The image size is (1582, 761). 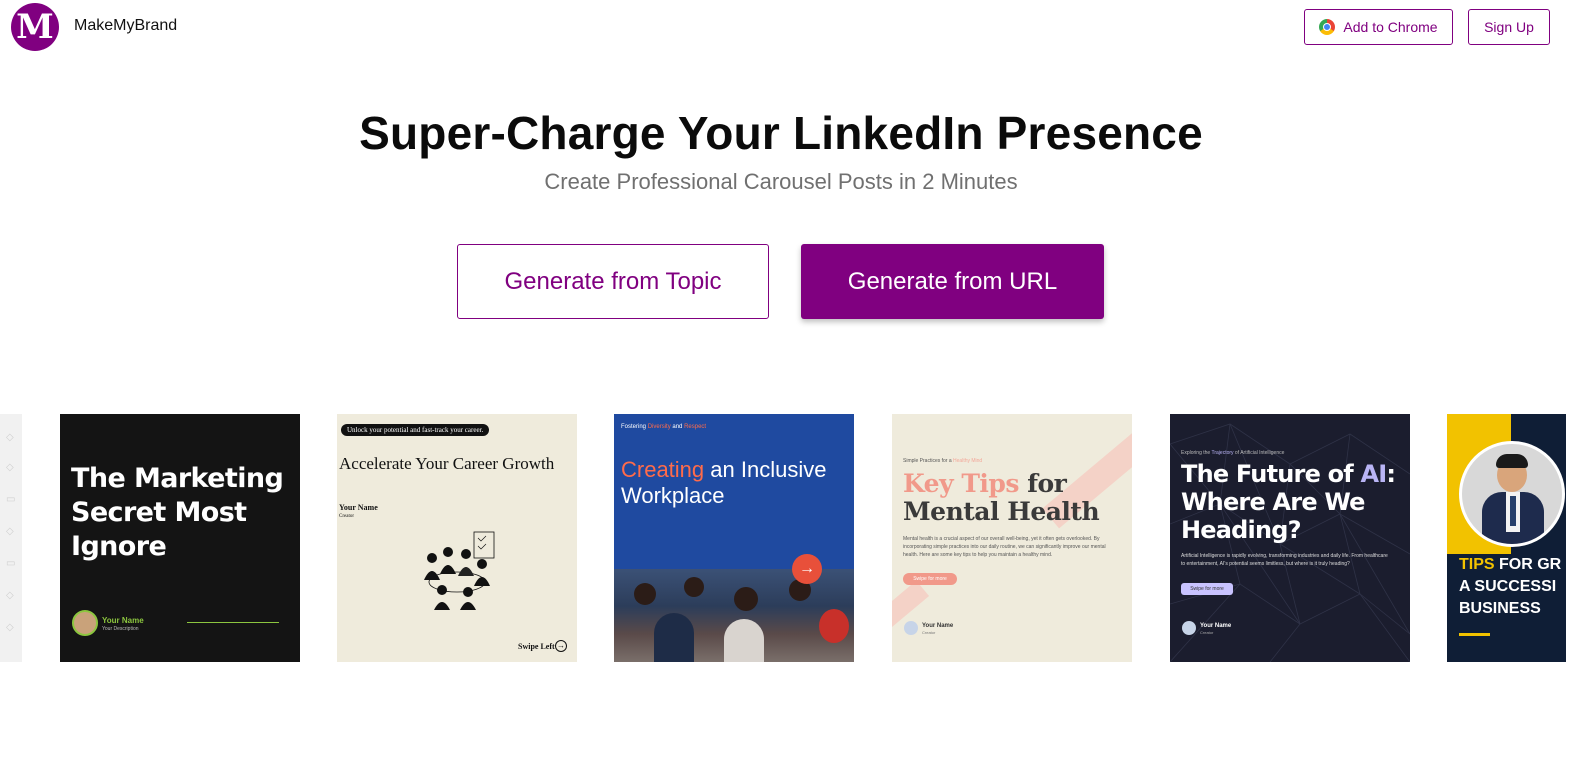 What do you see at coordinates (911, 614) in the screenshot?
I see `decor-stripe` at bounding box center [911, 614].